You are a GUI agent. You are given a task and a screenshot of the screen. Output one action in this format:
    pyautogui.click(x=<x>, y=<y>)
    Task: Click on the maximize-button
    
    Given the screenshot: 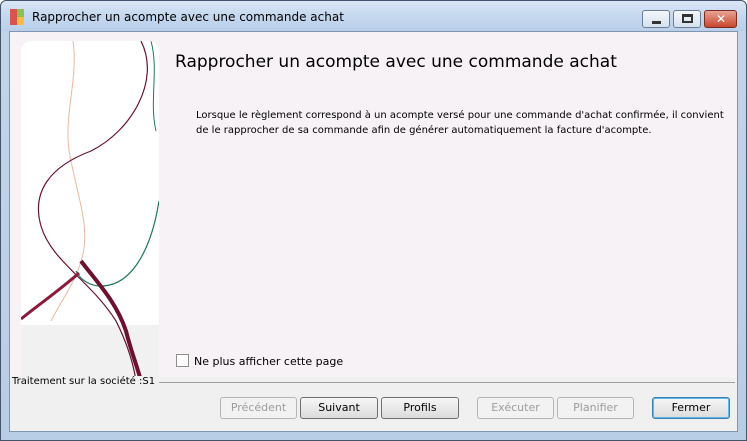 What is the action you would take?
    pyautogui.click(x=687, y=19)
    